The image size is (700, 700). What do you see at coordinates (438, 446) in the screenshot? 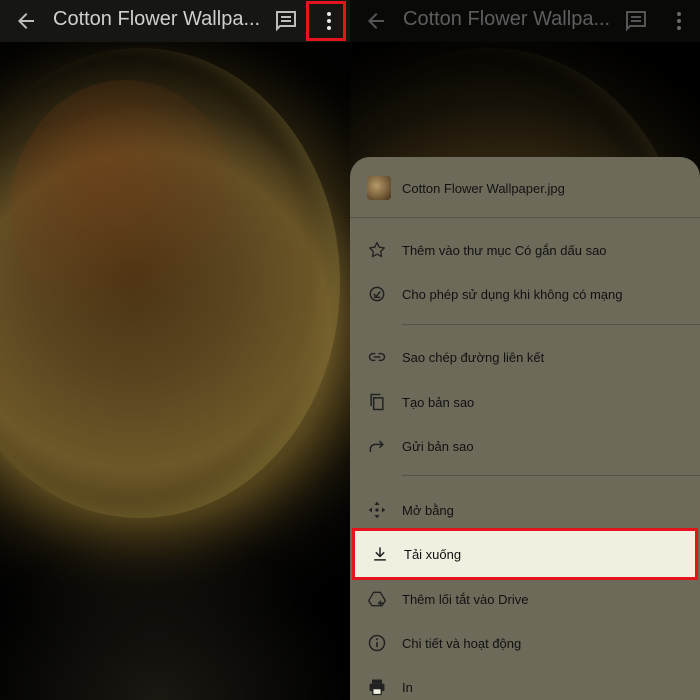
I see `menu-item-label: Gửi bản sao` at bounding box center [438, 446].